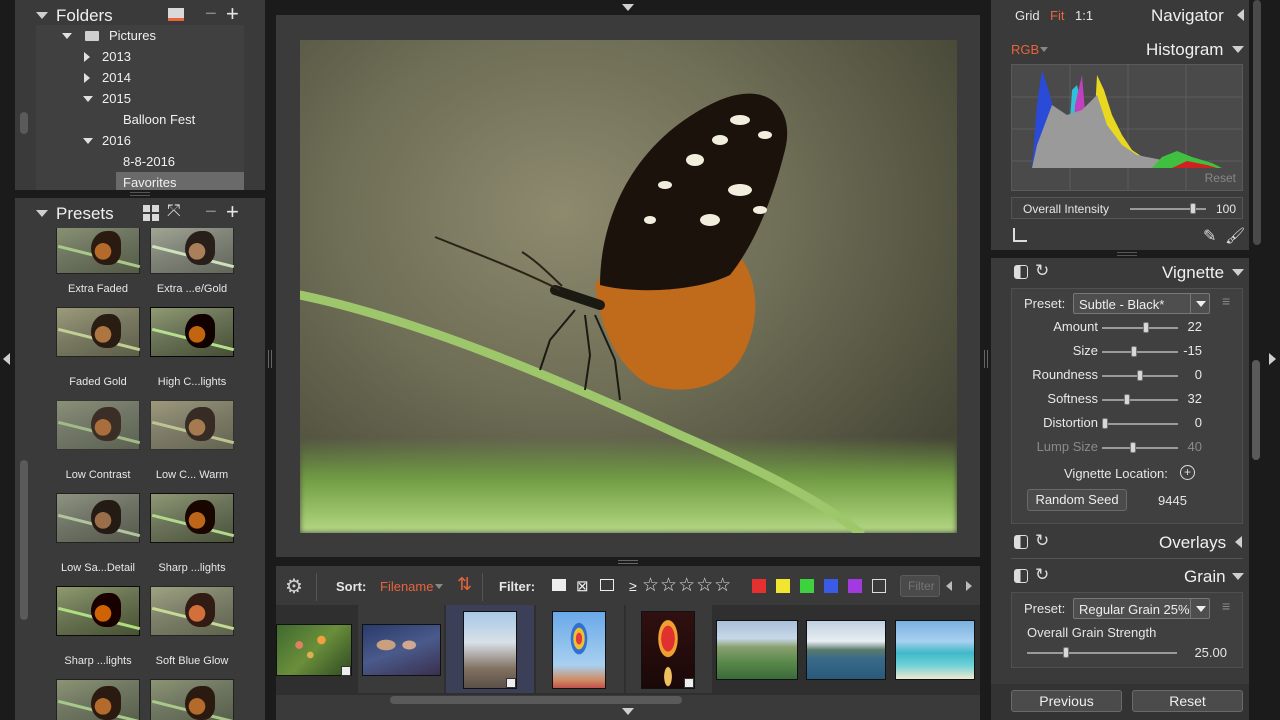  What do you see at coordinates (969, 586) in the screenshot?
I see `scroll-right-icon` at bounding box center [969, 586].